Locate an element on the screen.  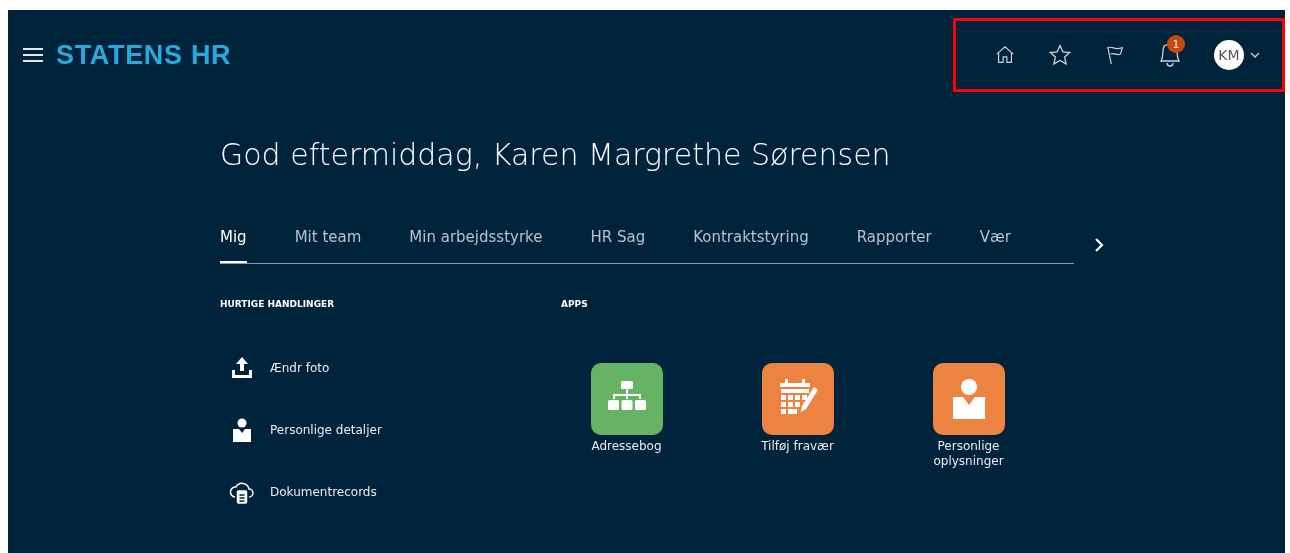
brand-logo: STATENS HR is located at coordinates (144, 55).